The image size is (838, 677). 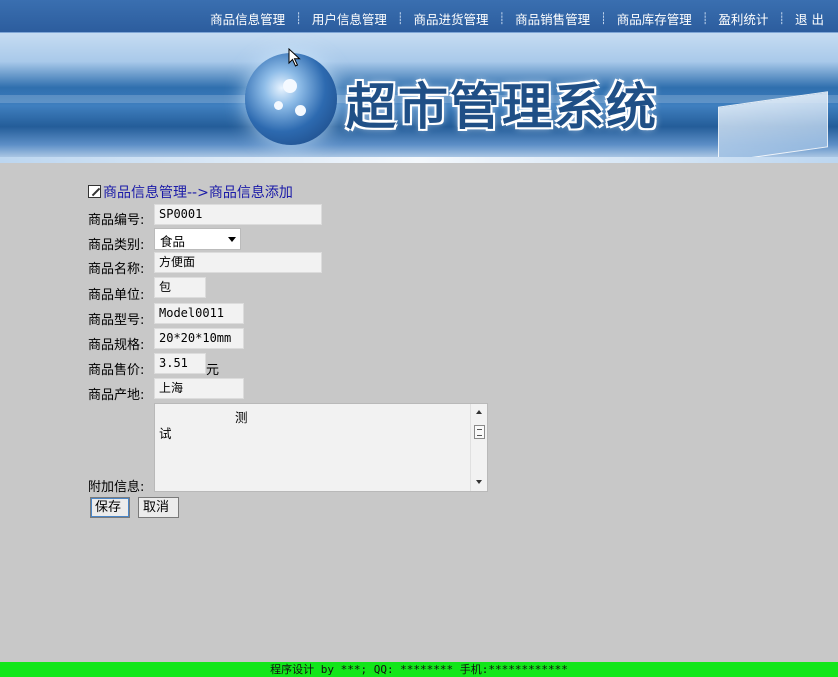 I want to click on price-input: 3.51, so click(x=180, y=363).